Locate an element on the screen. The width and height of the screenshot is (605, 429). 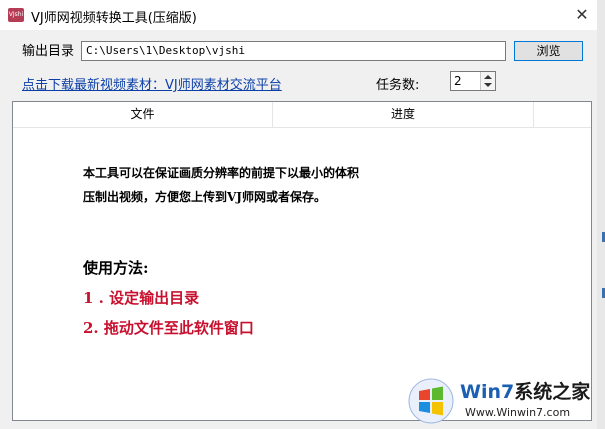
output-dir-label: 输出目录 is located at coordinates (48, 51).